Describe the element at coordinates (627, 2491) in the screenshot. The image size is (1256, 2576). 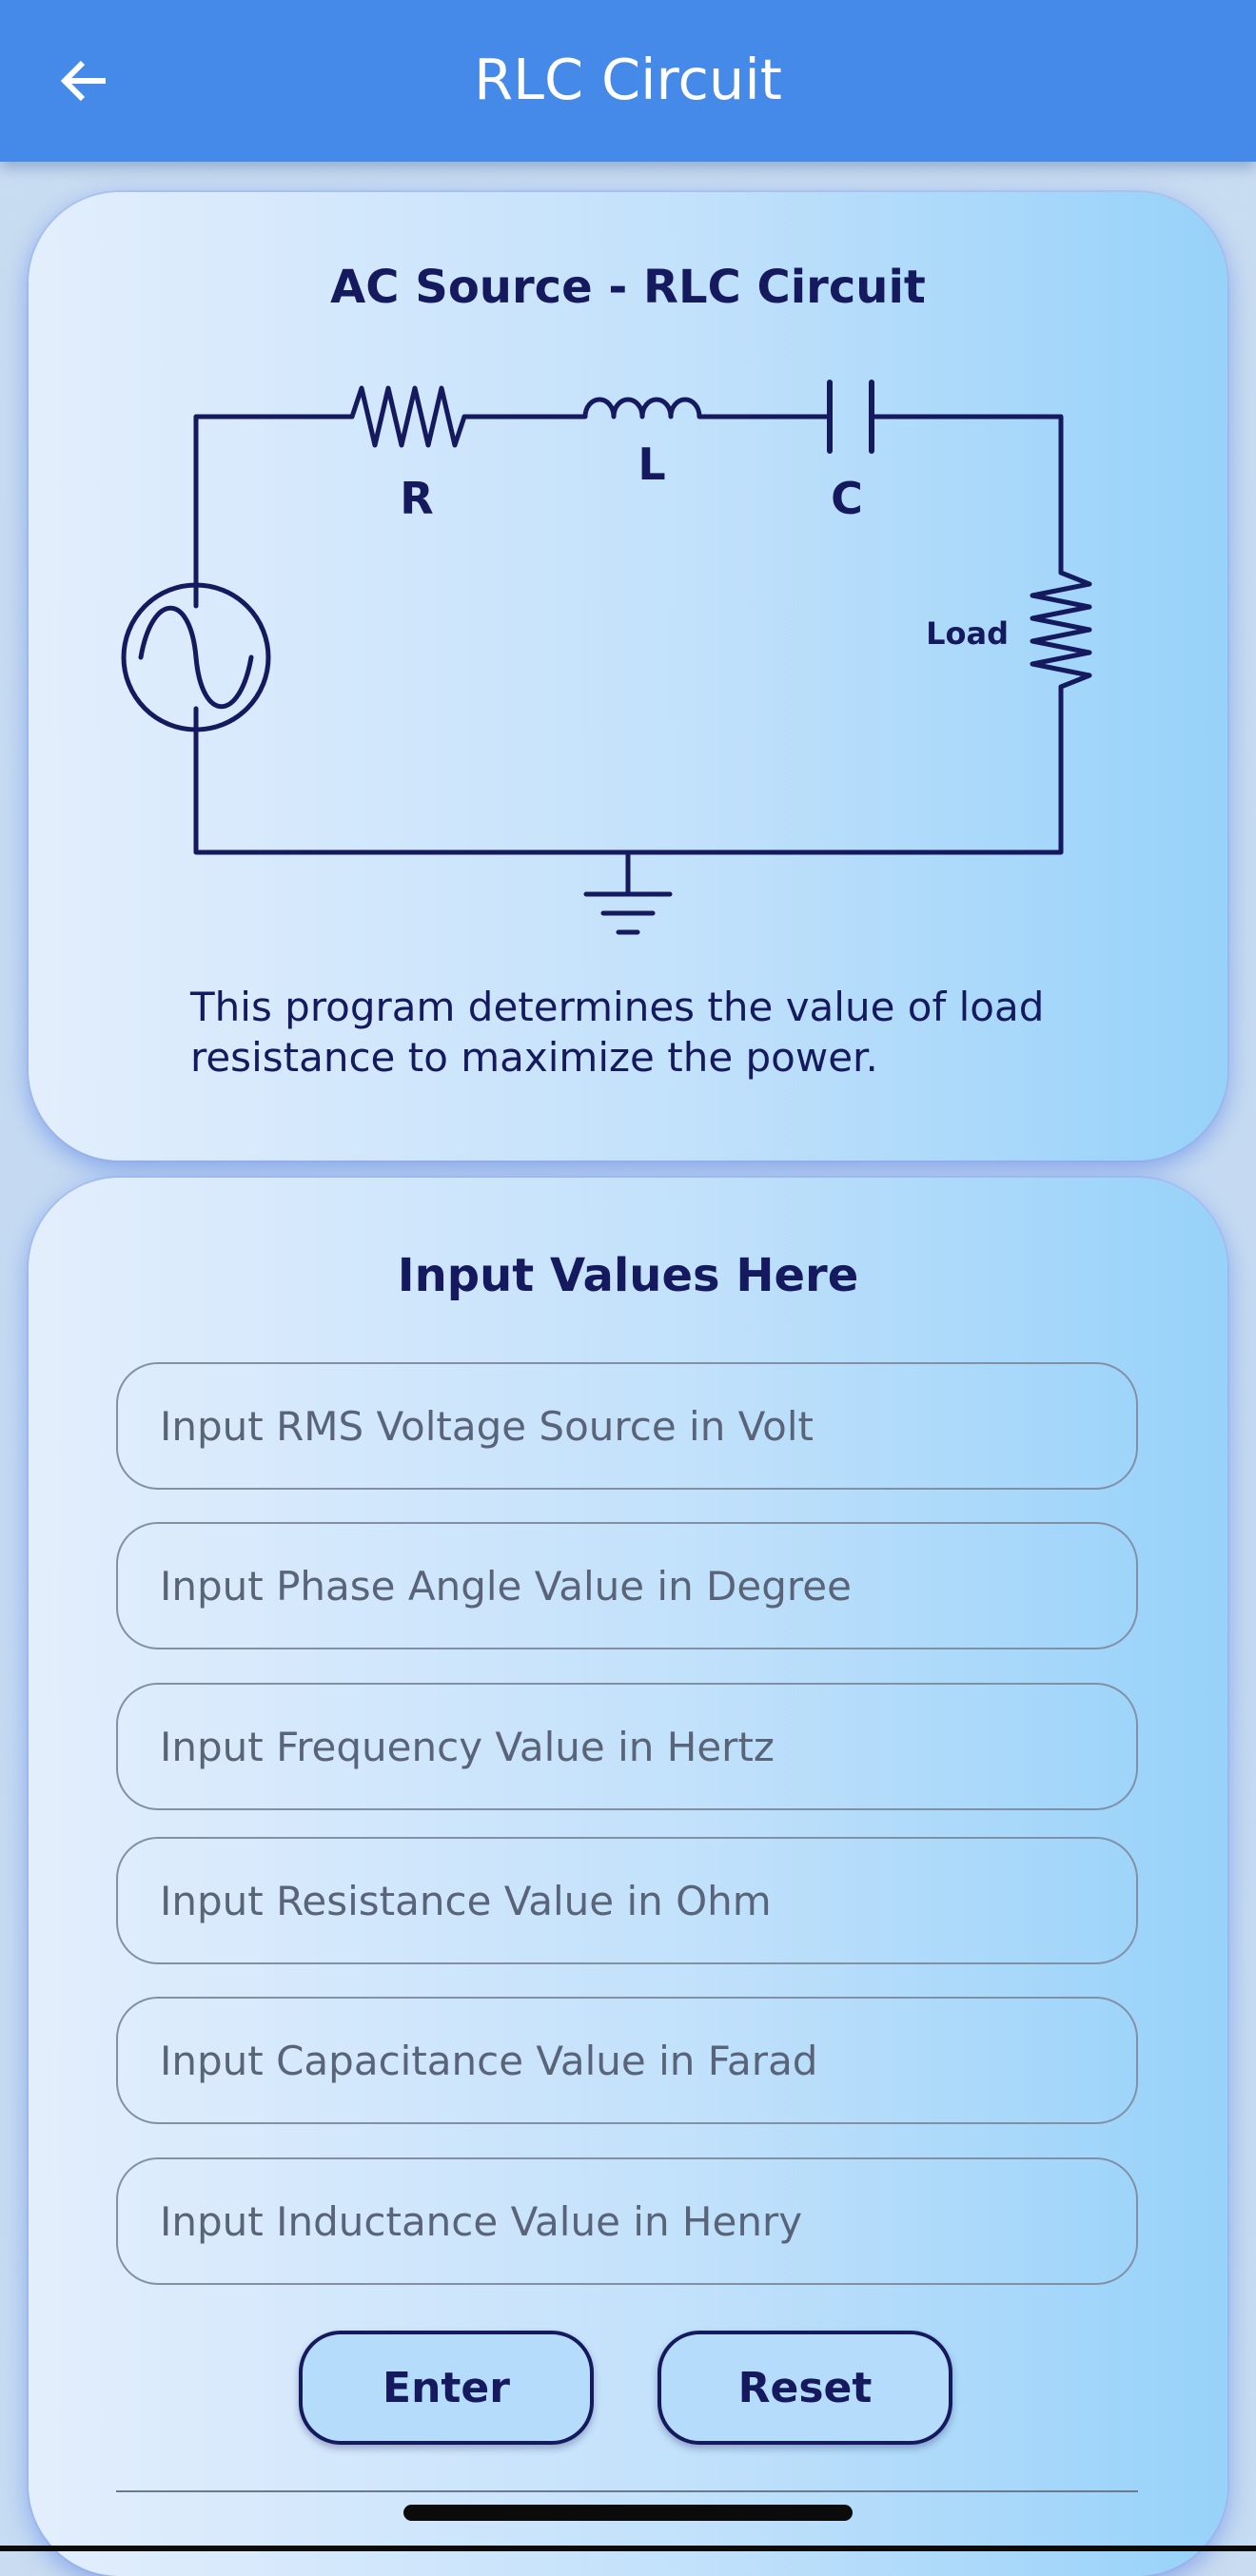
I see `divider` at that location.